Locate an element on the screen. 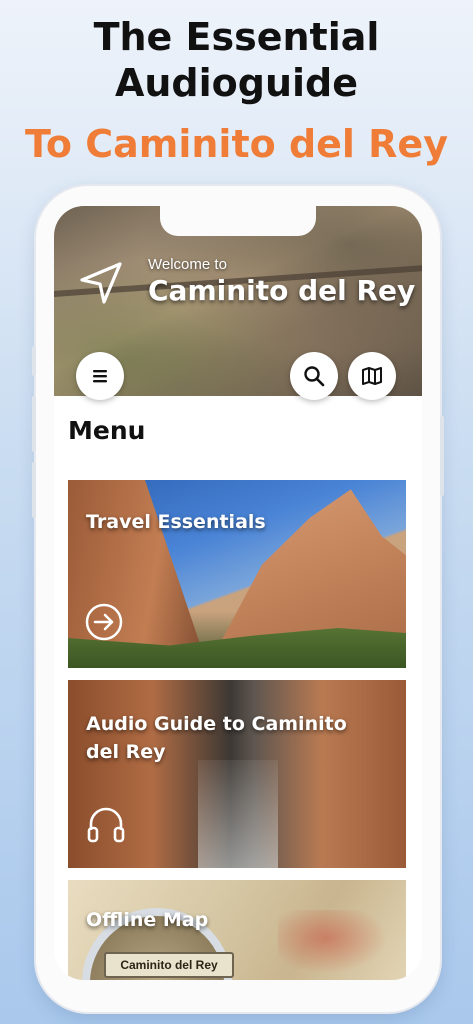 This screenshot has height=1024, width=473. hamburger-menu-icon is located at coordinates (100, 376).